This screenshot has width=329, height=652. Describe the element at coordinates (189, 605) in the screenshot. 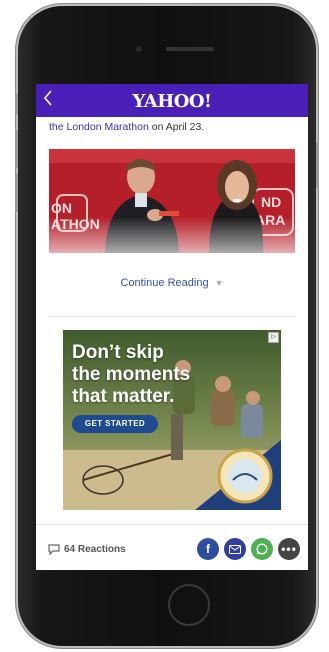

I see `home-button` at that location.